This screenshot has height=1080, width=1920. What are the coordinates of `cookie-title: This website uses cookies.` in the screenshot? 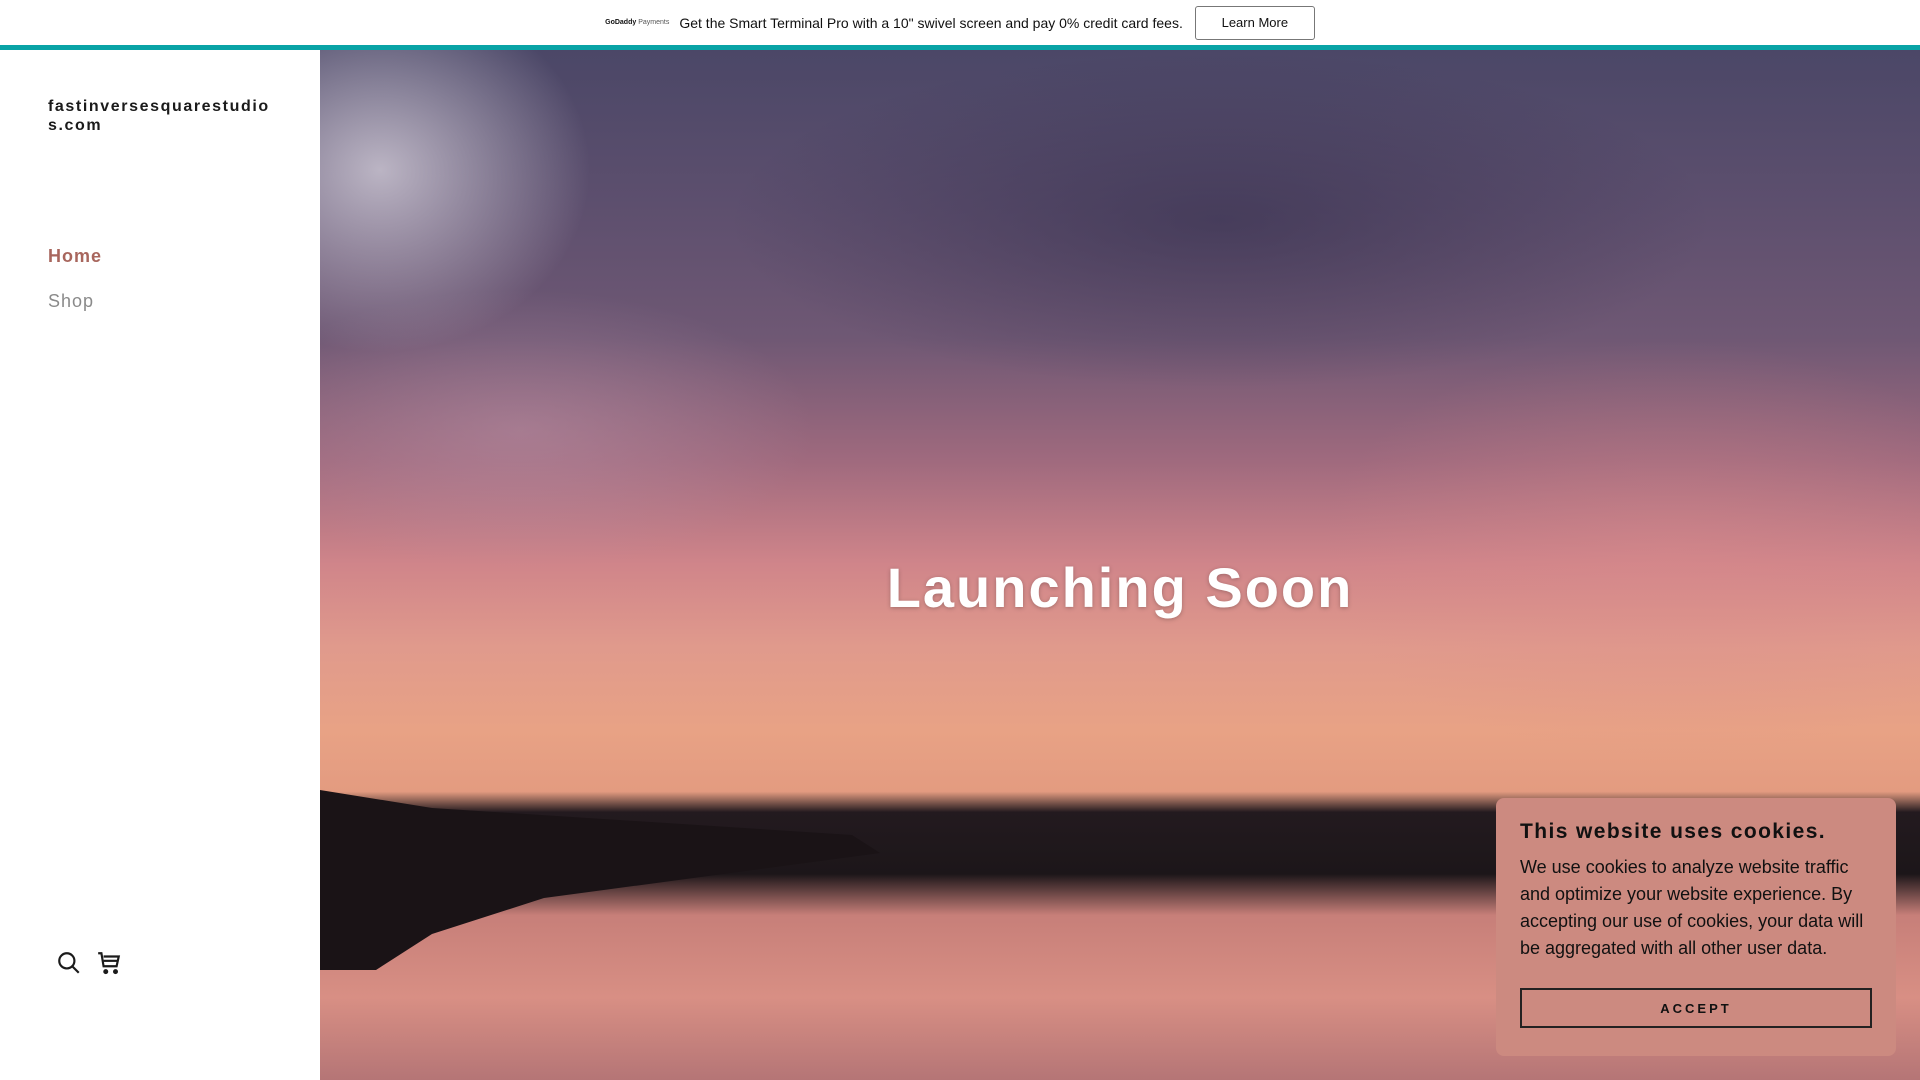 It's located at (1673, 831).